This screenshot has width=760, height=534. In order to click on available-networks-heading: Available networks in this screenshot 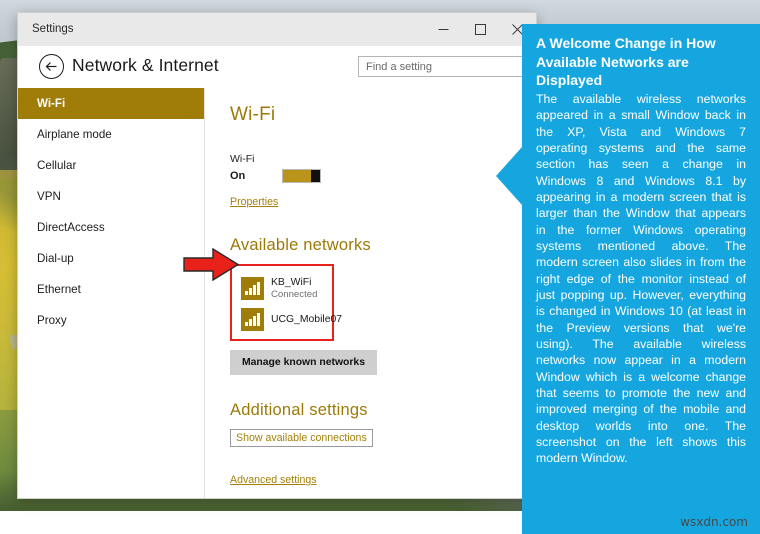, I will do `click(300, 245)`.